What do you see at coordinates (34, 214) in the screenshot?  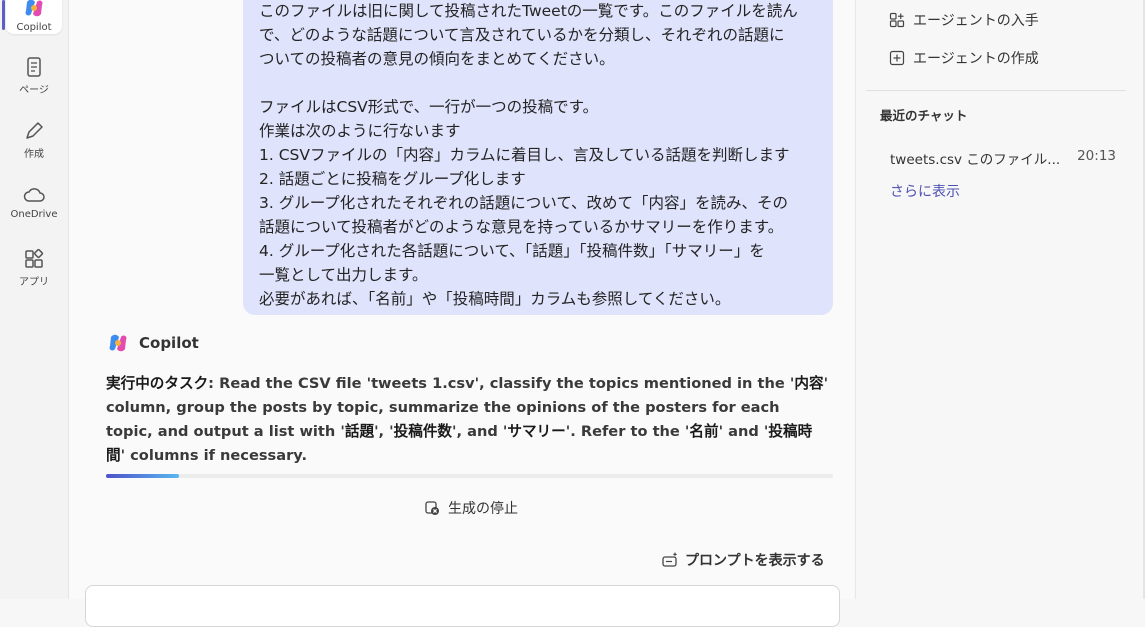 I see `rail-label: OneDrive` at bounding box center [34, 214].